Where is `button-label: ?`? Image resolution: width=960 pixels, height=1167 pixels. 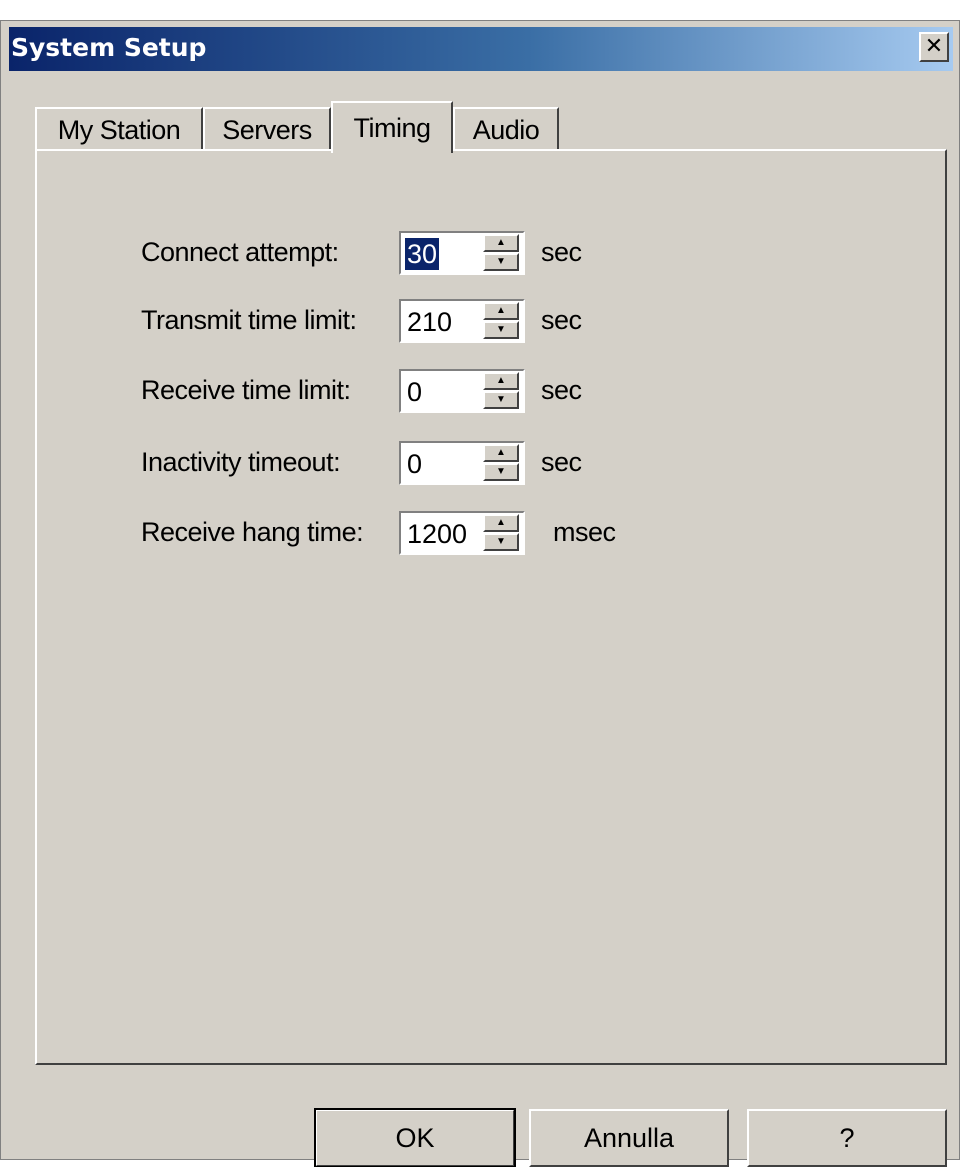 button-label: ? is located at coordinates (847, 1137).